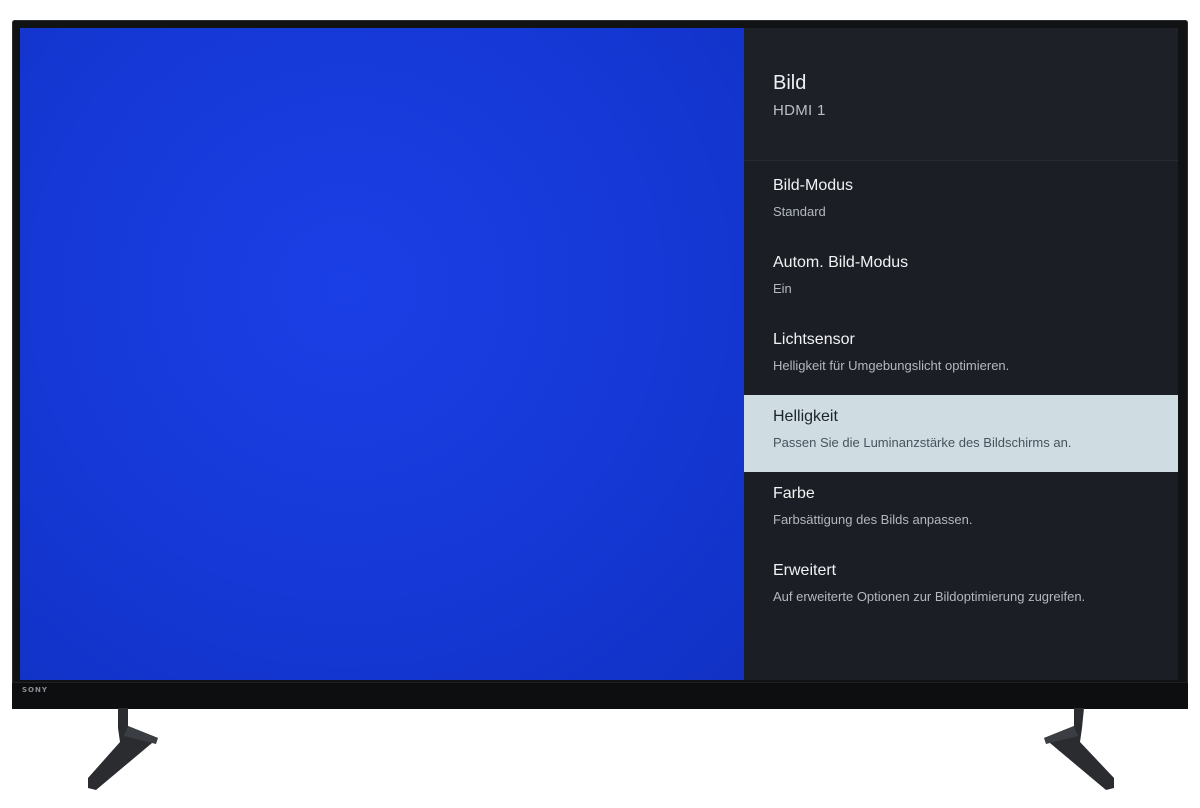 Image resolution: width=1200 pixels, height=808 pixels. Describe the element at coordinates (805, 570) in the screenshot. I see `menu-item-label: Erweitert` at that location.